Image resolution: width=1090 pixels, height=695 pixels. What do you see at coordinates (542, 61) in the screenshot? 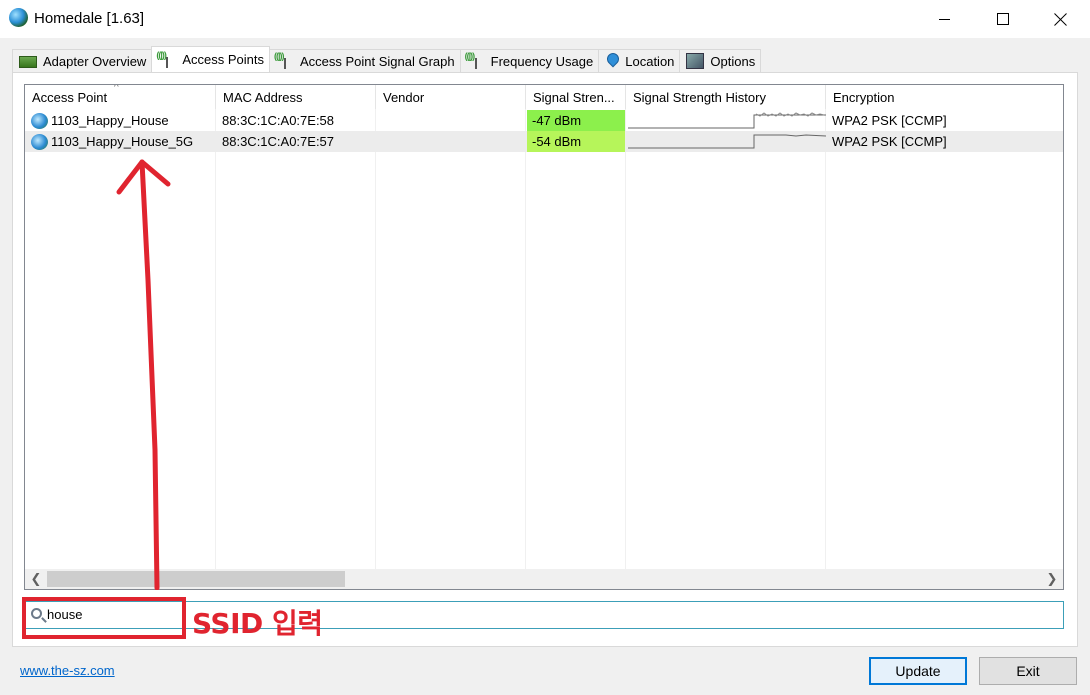
I see `tab-label: Frequency Usage` at bounding box center [542, 61].